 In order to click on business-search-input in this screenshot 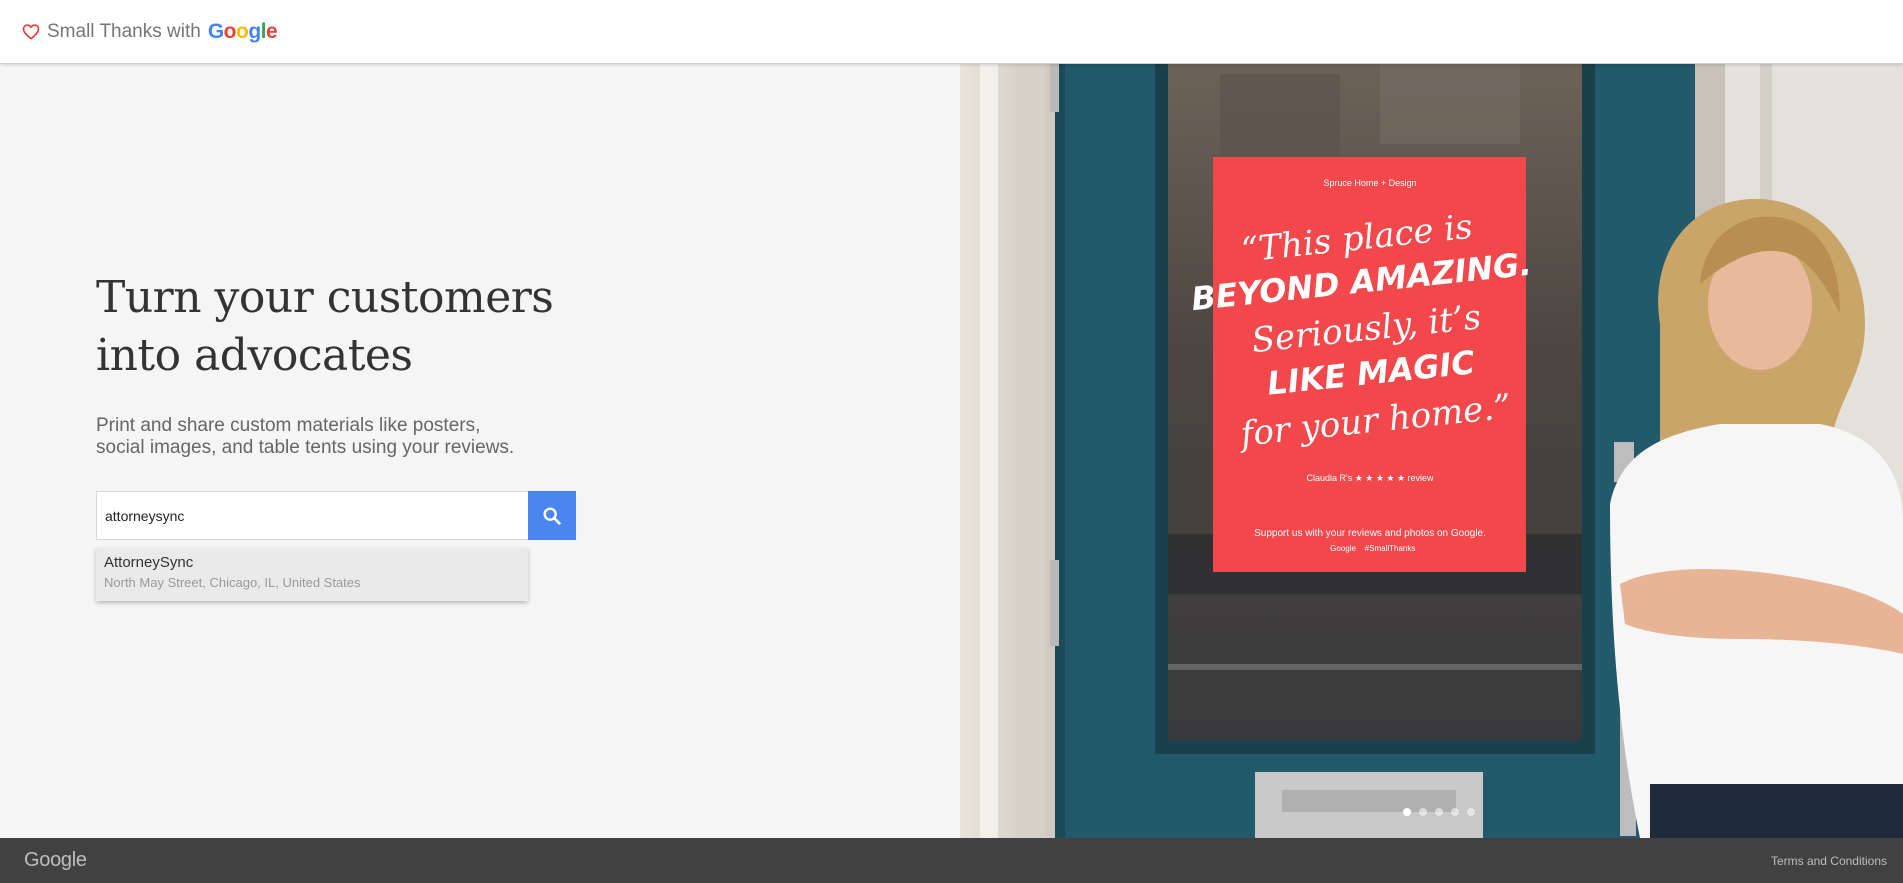, I will do `click(312, 515)`.